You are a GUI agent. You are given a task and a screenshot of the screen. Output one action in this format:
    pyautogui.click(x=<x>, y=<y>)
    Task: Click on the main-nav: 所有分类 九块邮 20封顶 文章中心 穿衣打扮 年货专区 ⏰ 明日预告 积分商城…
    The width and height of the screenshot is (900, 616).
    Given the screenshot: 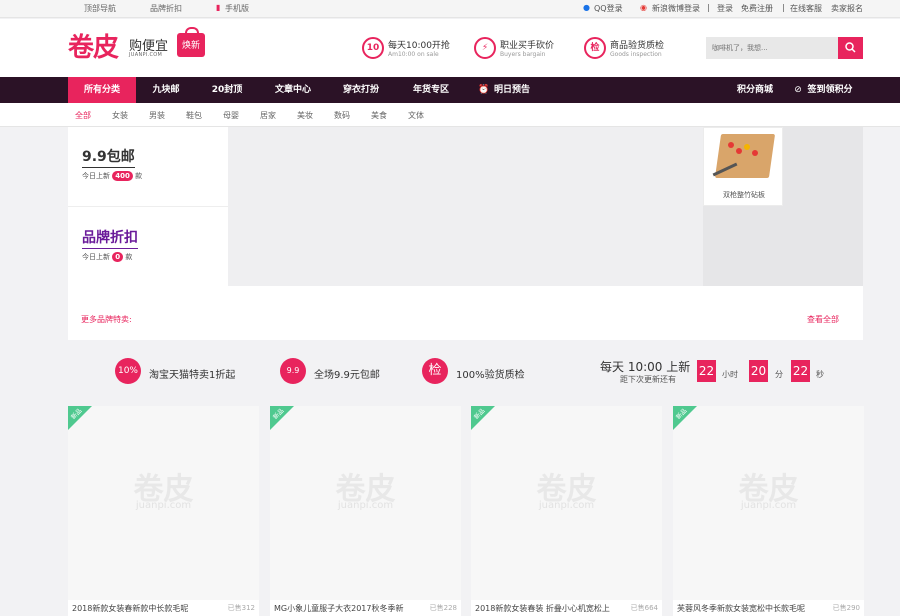 What is the action you would take?
    pyautogui.click(x=450, y=90)
    